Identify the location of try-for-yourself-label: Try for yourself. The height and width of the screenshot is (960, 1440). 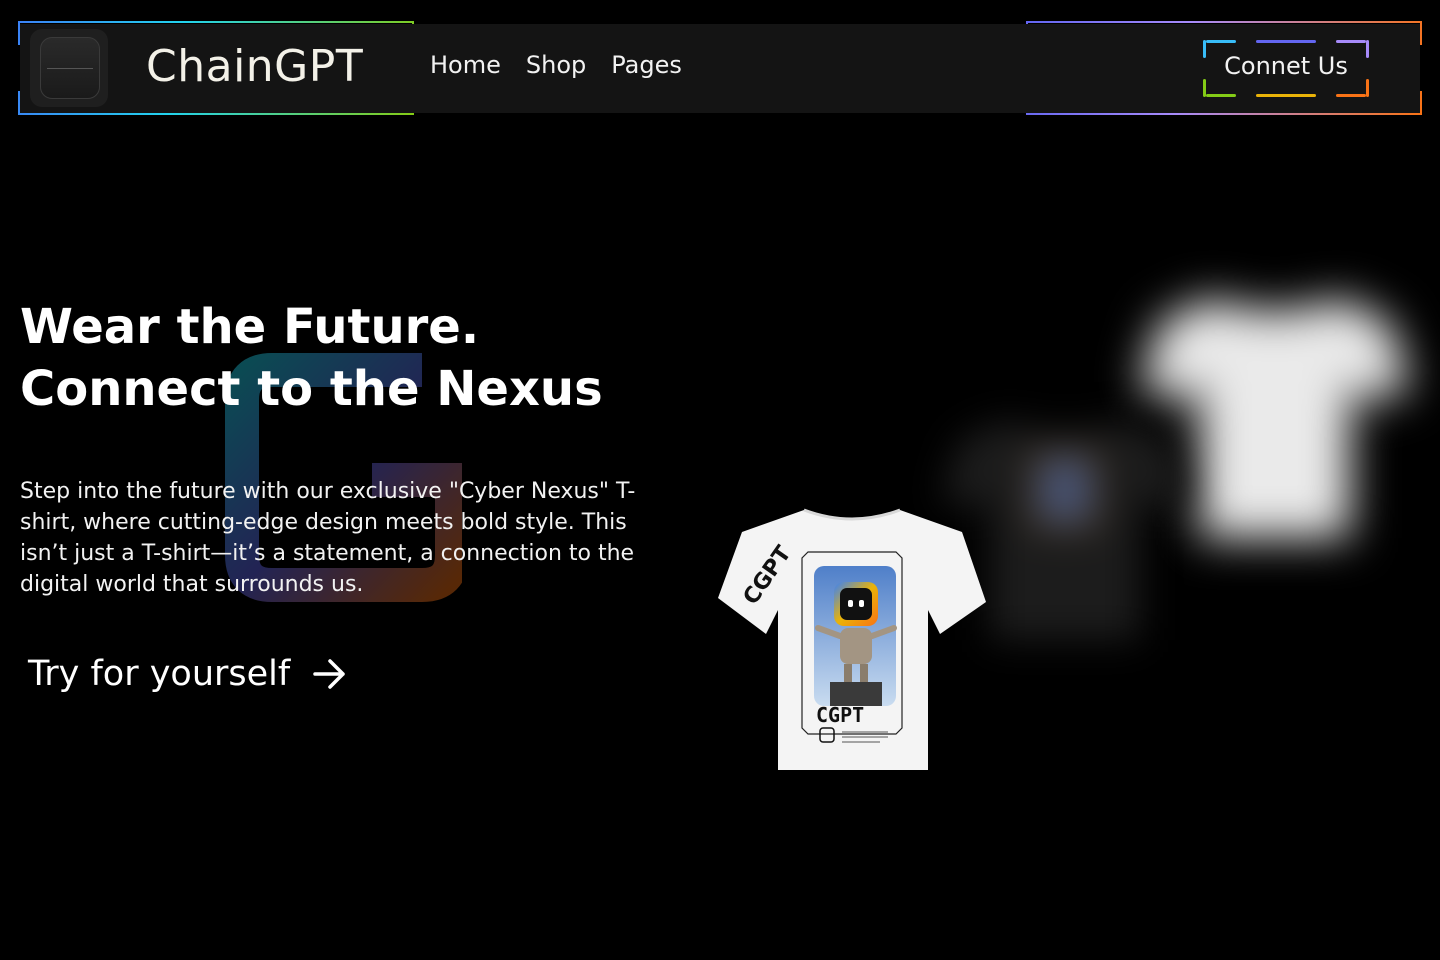
(159, 674).